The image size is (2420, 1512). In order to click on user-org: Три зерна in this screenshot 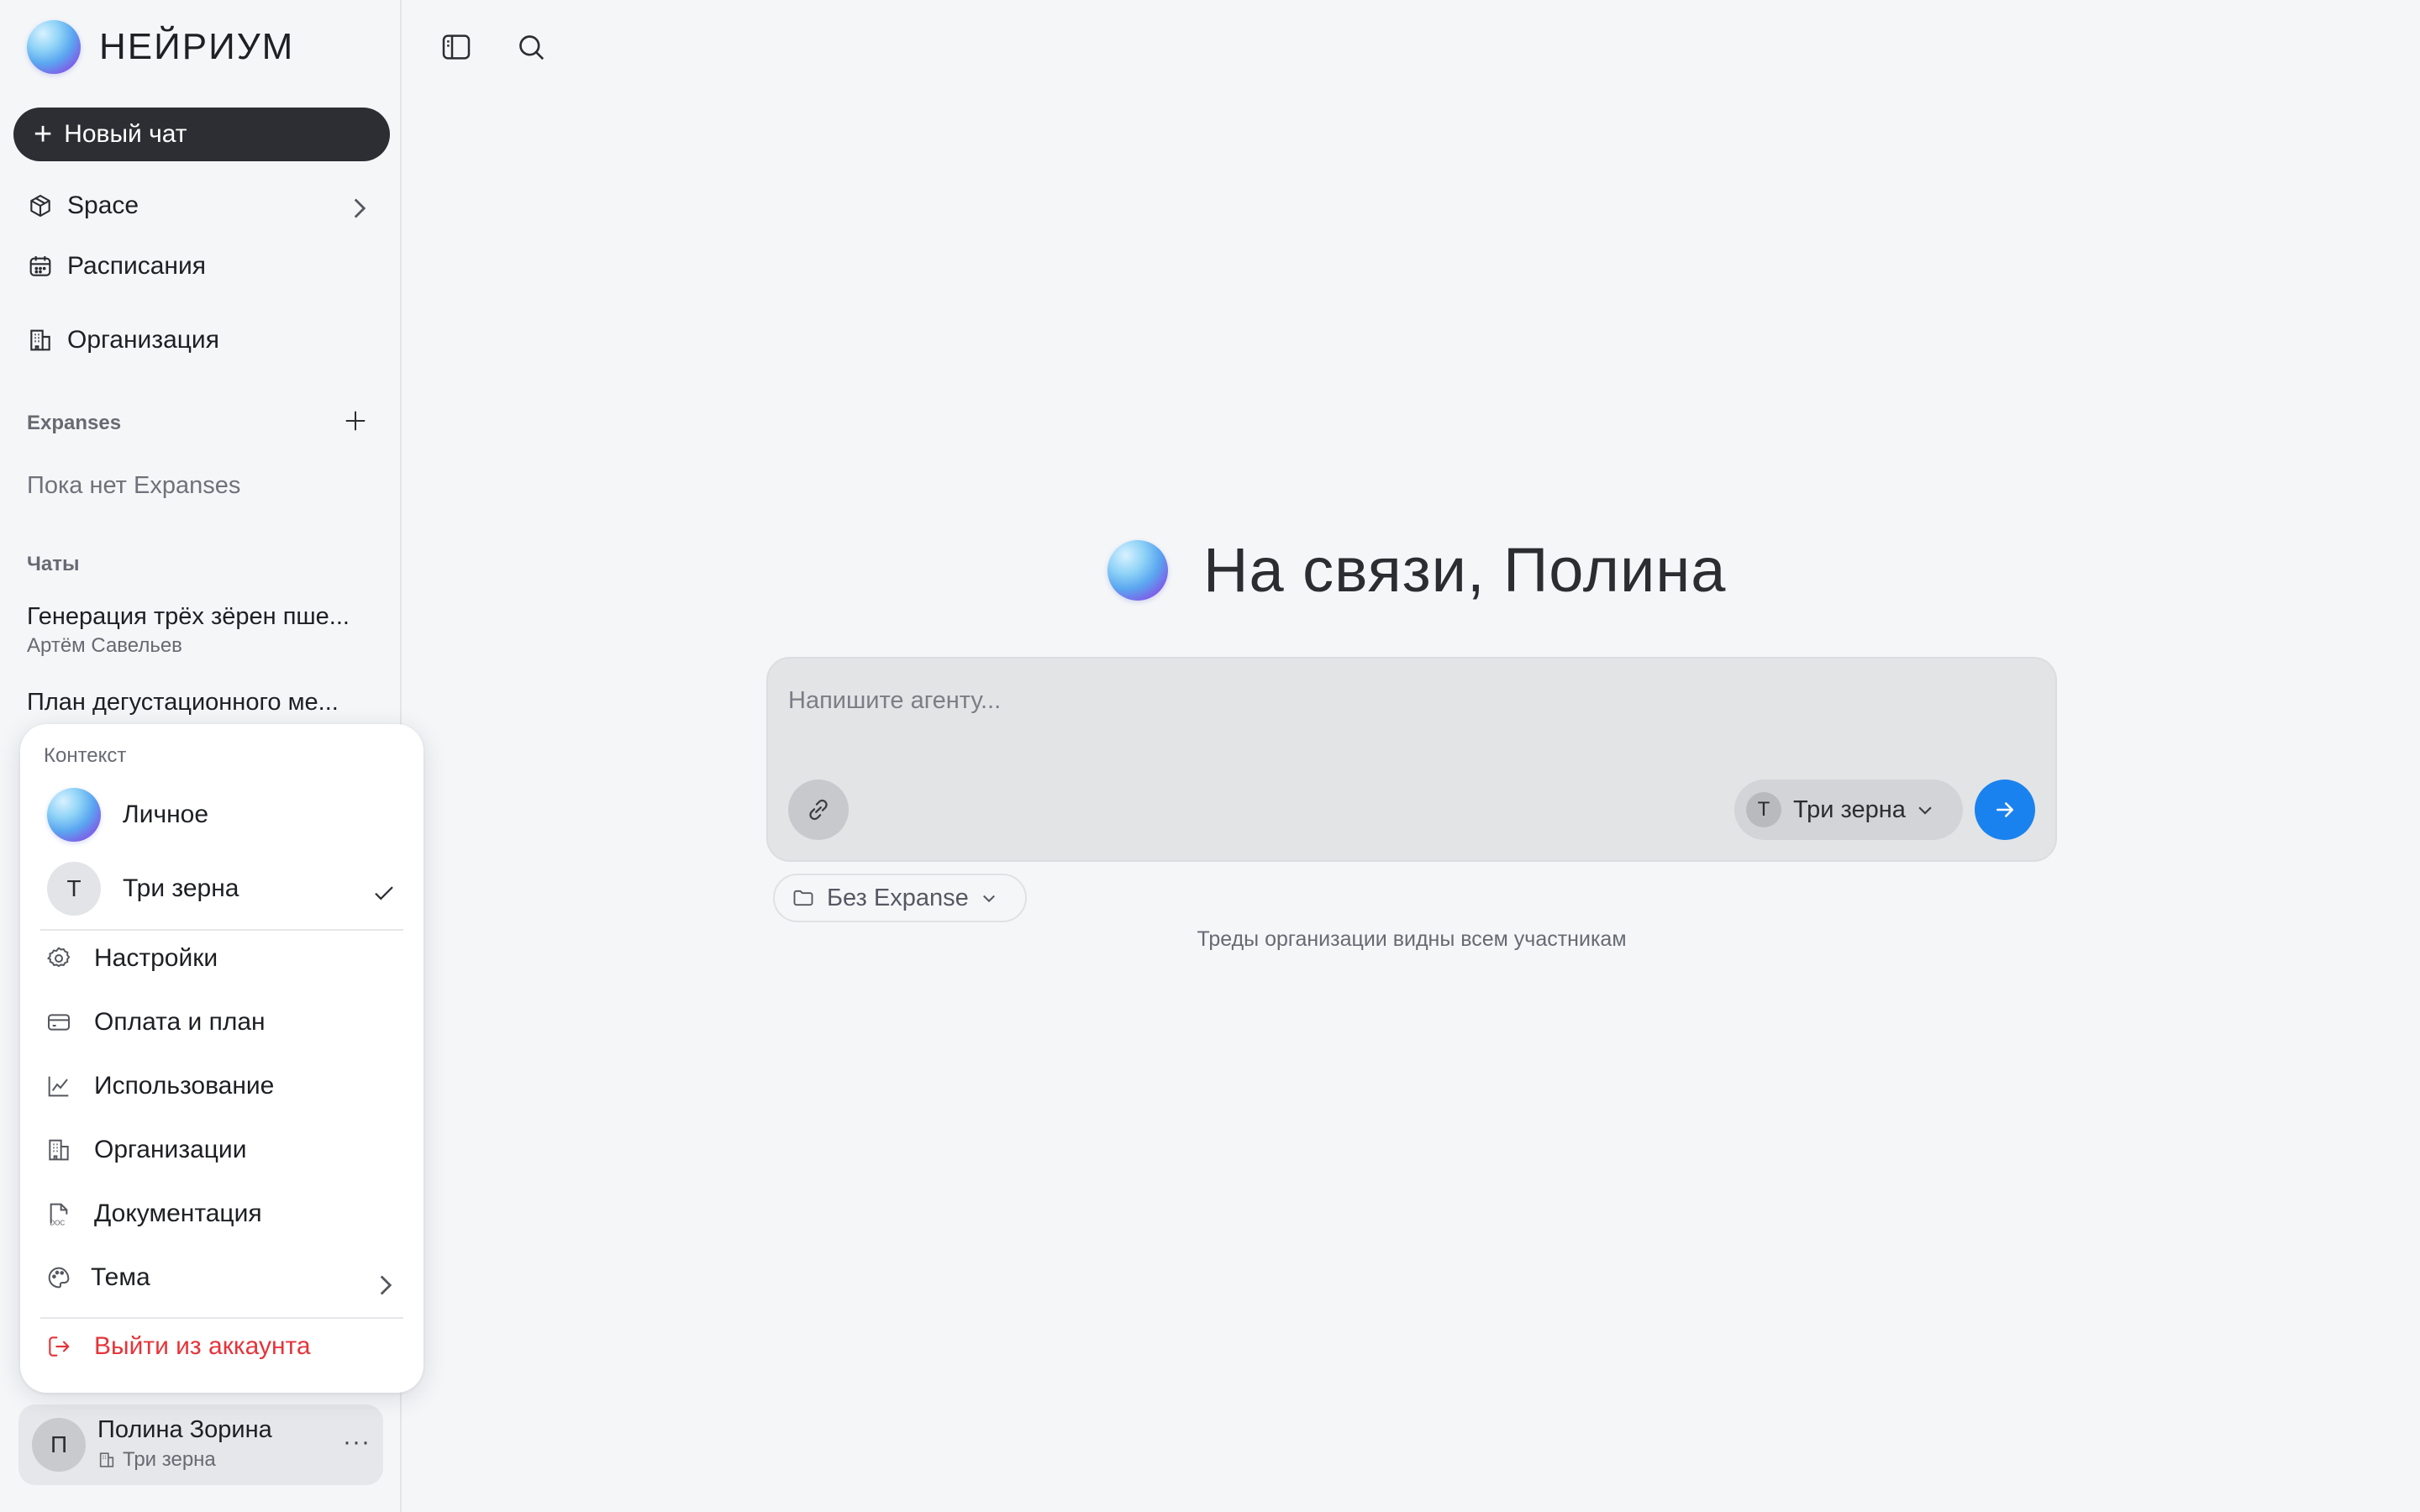, I will do `click(157, 1460)`.